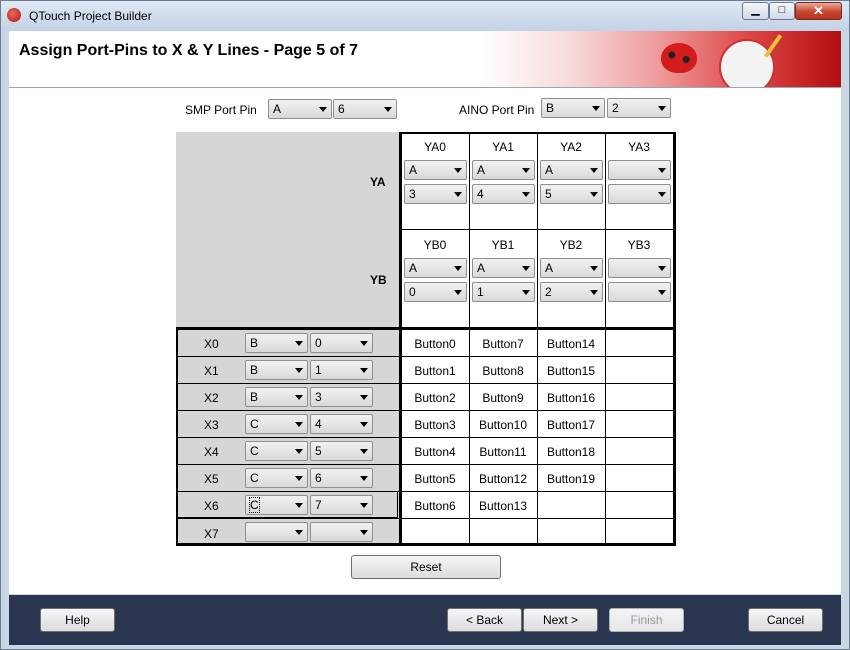  What do you see at coordinates (484, 620) in the screenshot?
I see `back-button: < Back` at bounding box center [484, 620].